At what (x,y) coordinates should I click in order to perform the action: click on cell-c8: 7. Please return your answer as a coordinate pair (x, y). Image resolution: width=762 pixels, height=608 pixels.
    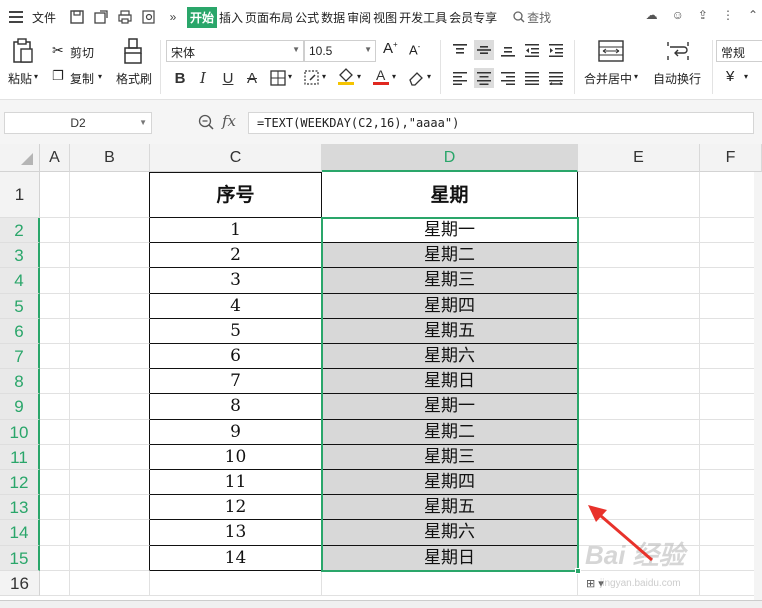
    Looking at the image, I should click on (236, 382).